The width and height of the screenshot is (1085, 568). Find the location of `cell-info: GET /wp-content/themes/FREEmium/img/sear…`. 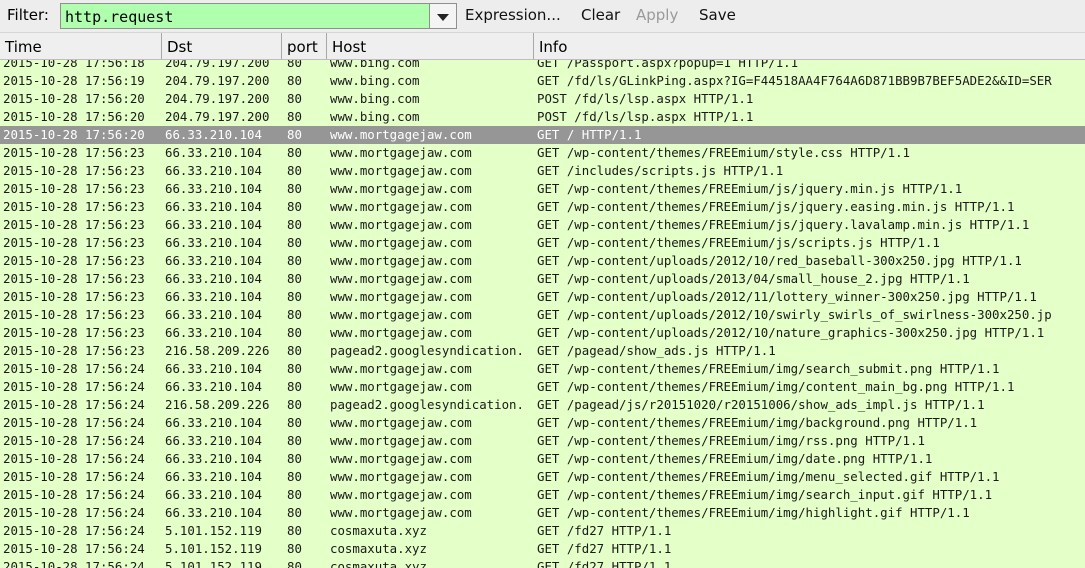

cell-info: GET /wp-content/themes/FREEmium/img/sear… is located at coordinates (765, 494).